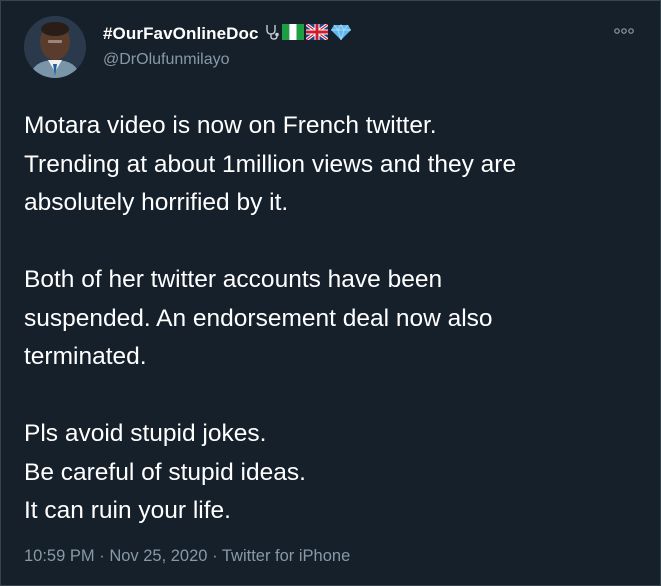 This screenshot has width=661, height=586. Describe the element at coordinates (316, 33) in the screenshot. I see `uk-flag-icon` at that location.